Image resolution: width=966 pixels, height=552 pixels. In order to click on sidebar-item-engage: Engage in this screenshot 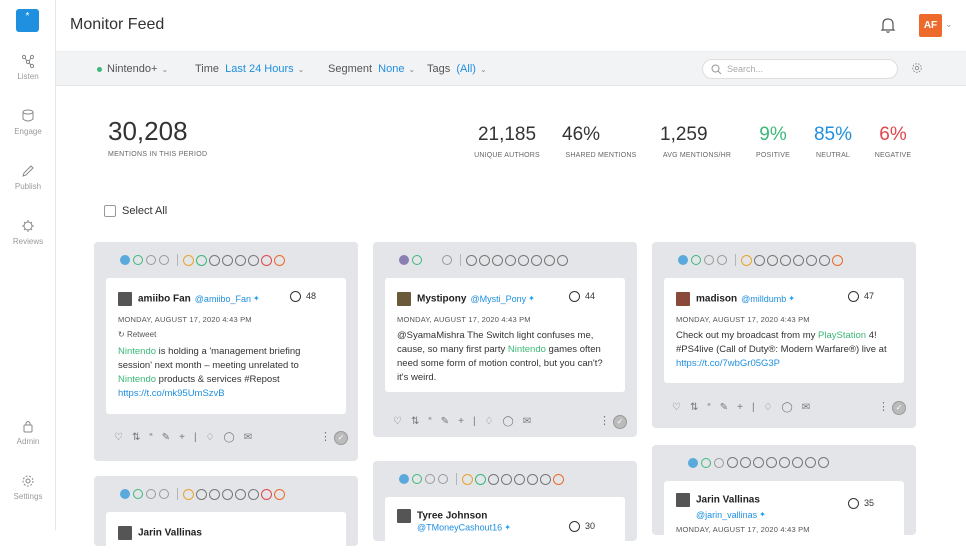, I will do `click(28, 122)`.